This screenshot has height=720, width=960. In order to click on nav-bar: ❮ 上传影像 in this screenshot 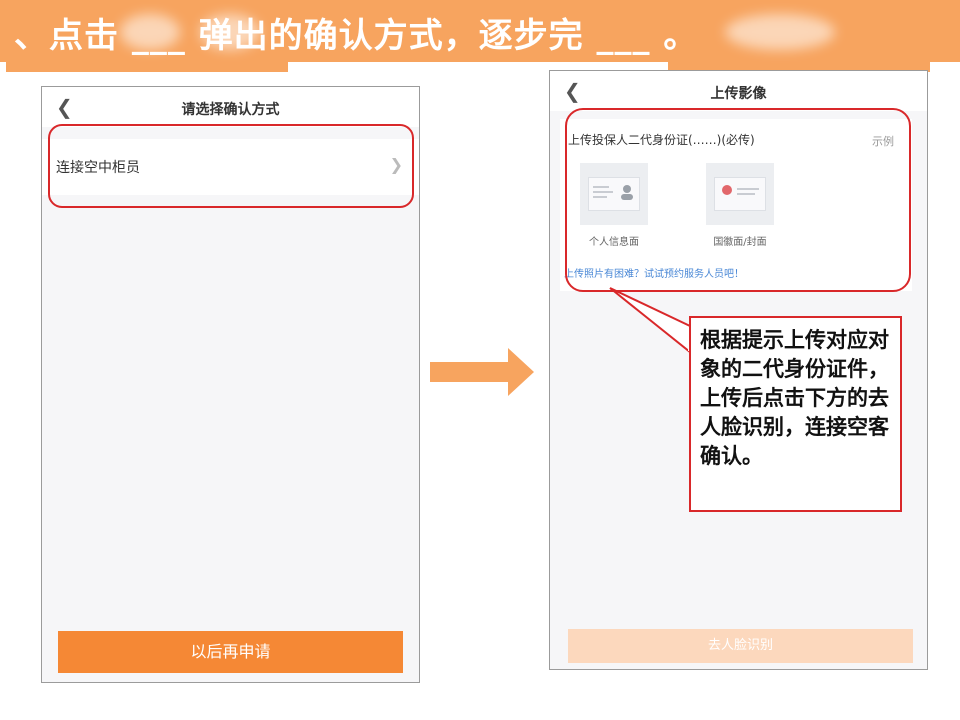, I will do `click(738, 91)`.